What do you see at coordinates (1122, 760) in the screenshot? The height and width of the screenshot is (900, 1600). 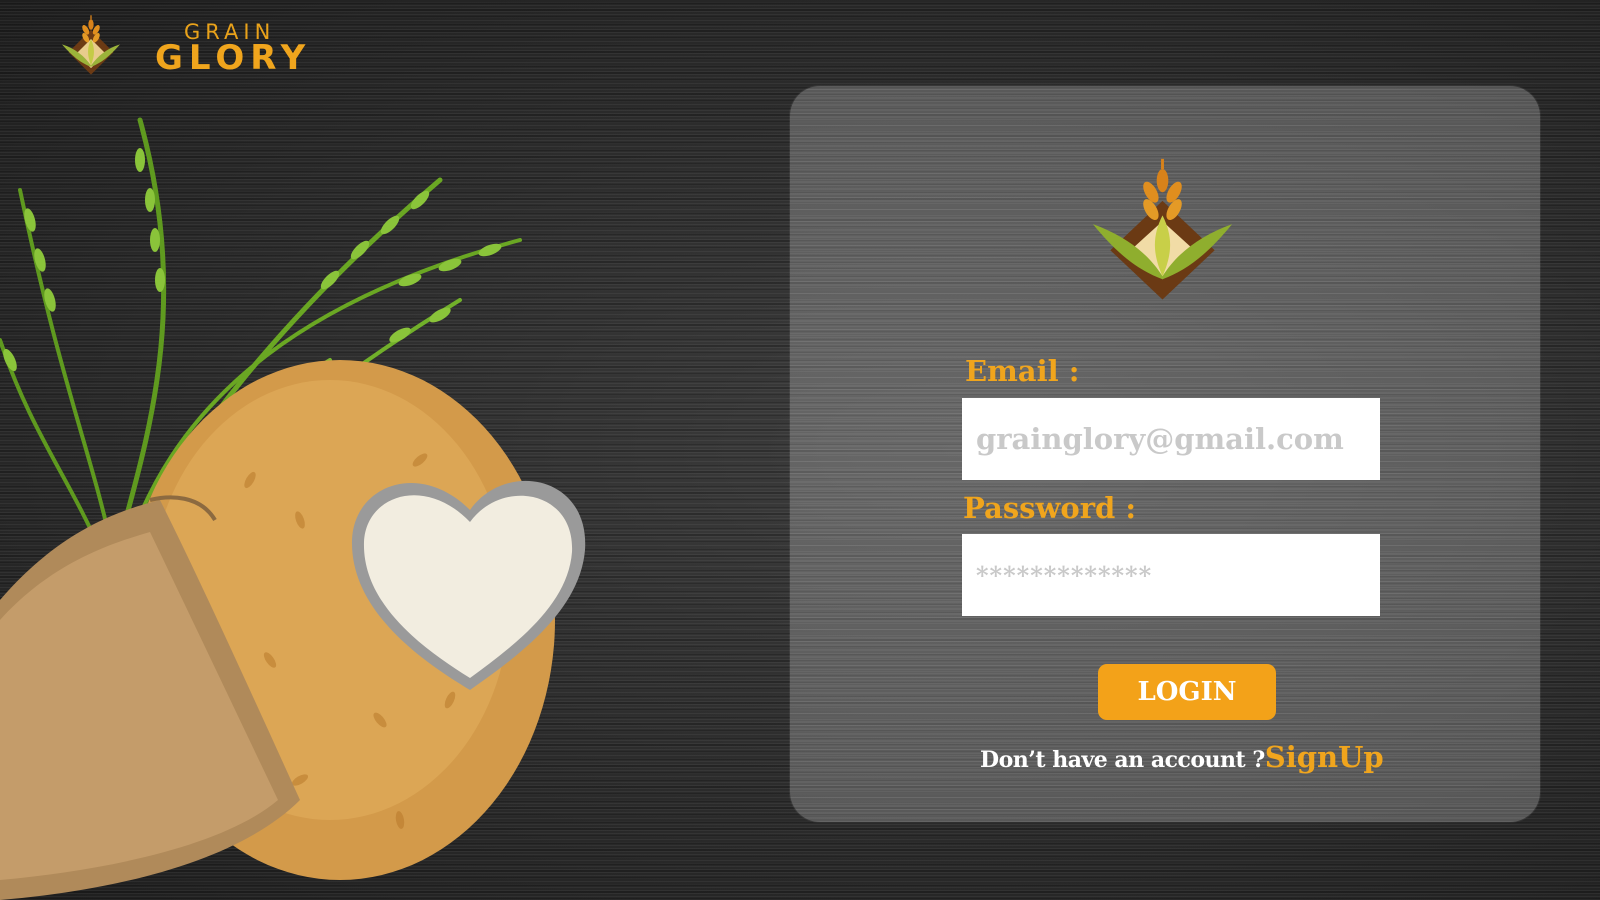 I see `signup-prompt: Don’t have an account ?` at bounding box center [1122, 760].